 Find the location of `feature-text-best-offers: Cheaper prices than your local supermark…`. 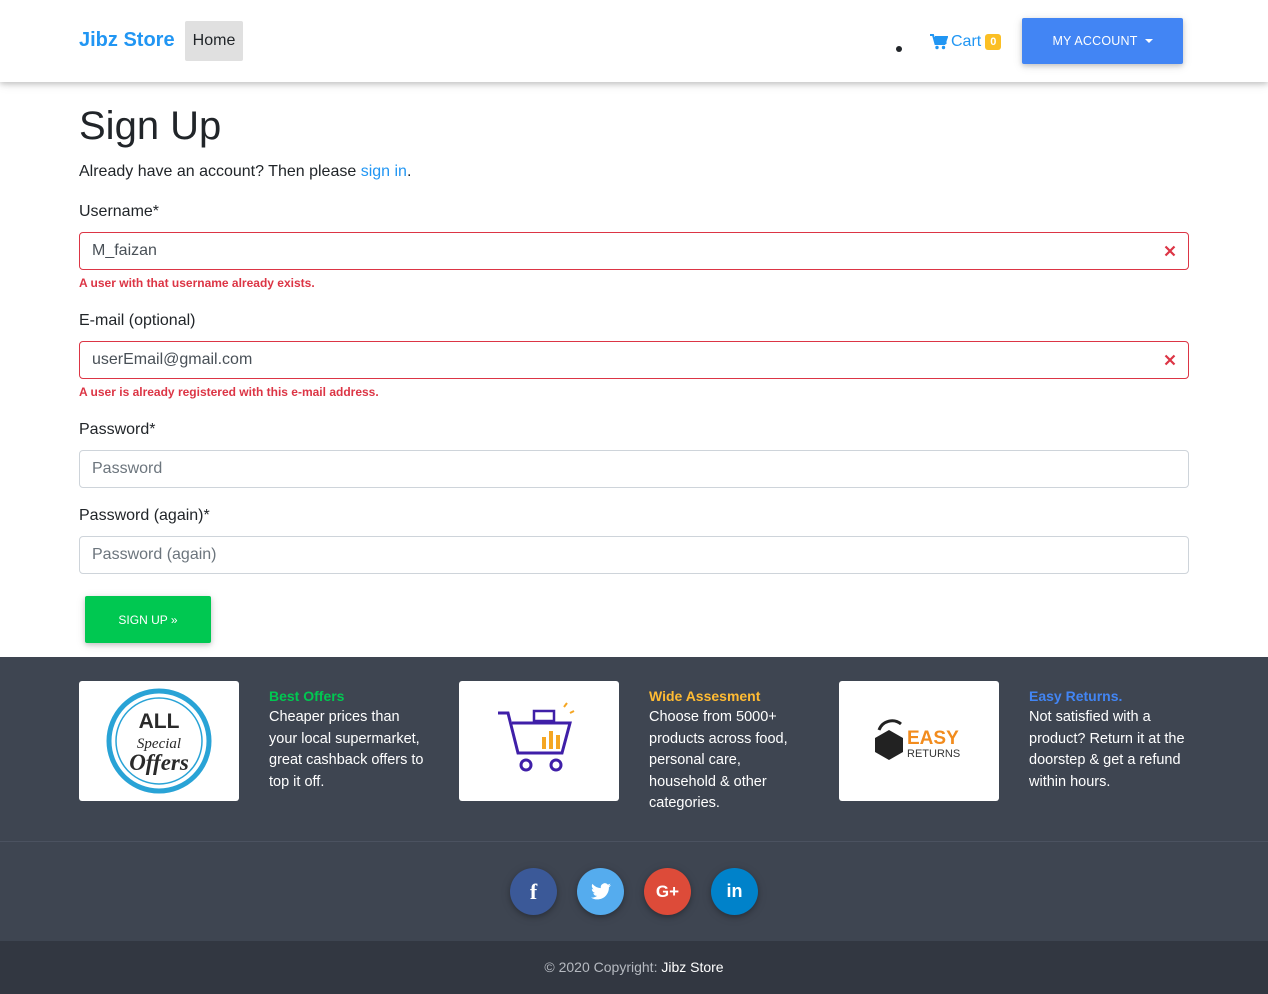

feature-text-best-offers: Cheaper prices than your local supermark… is located at coordinates (346, 749).